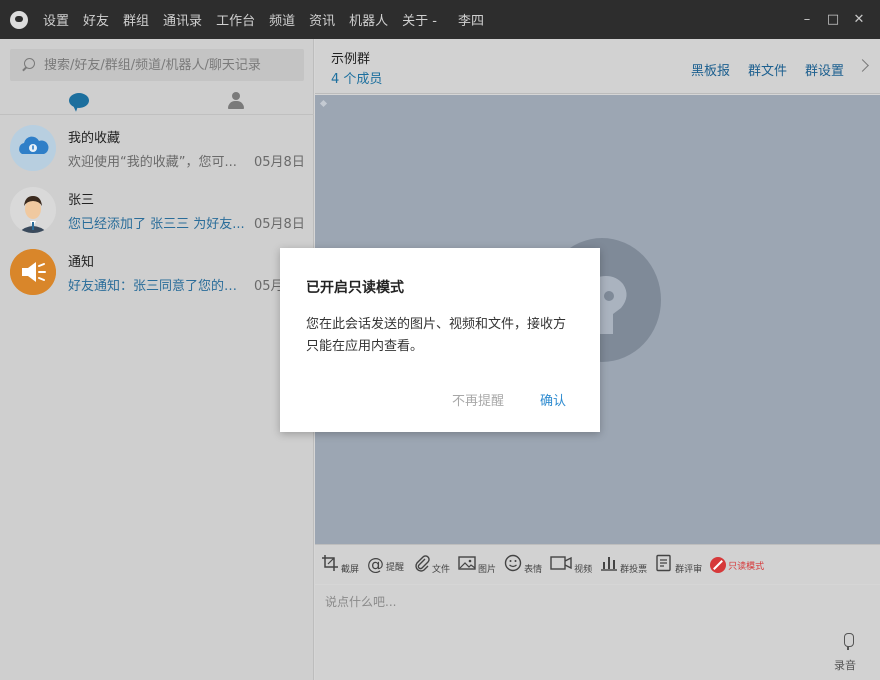 This screenshot has height=680, width=880. I want to click on tool-label: 截屏, so click(350, 569).